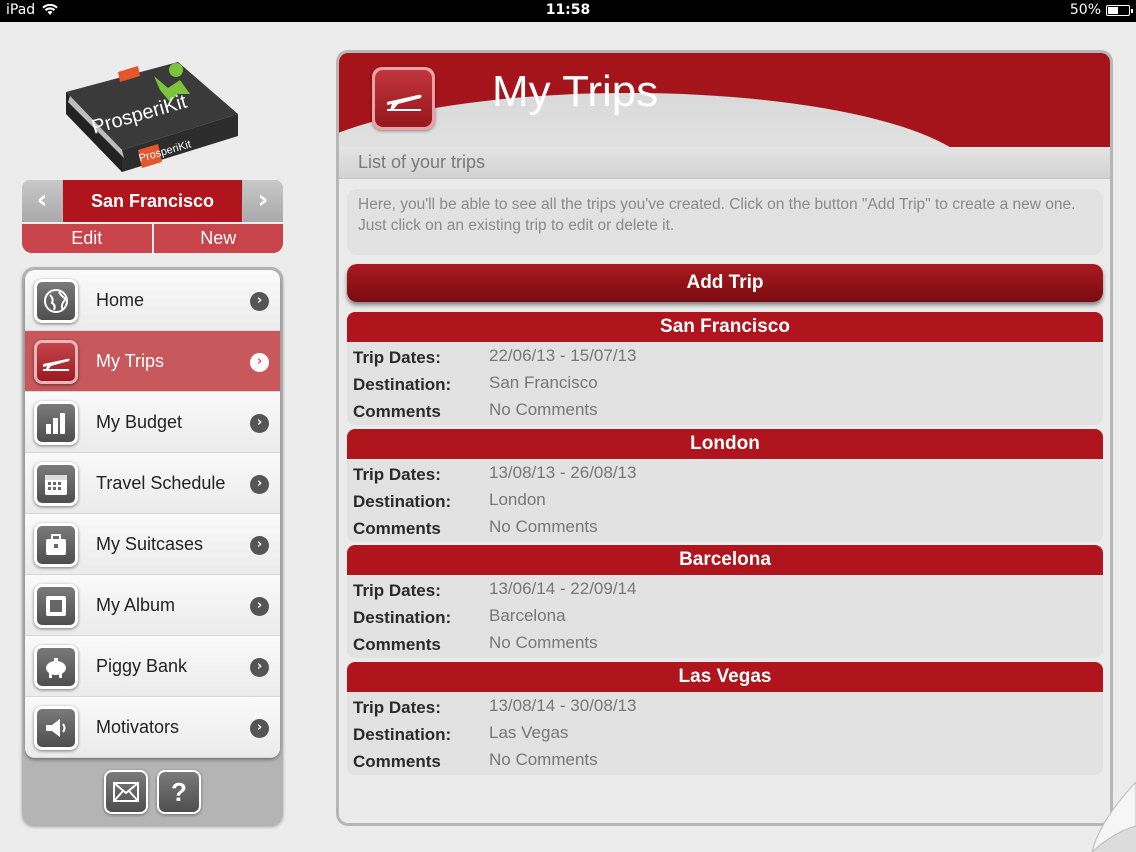 This screenshot has height=852, width=1136. I want to click on sidebar-item-home: Home ›, so click(152, 300).